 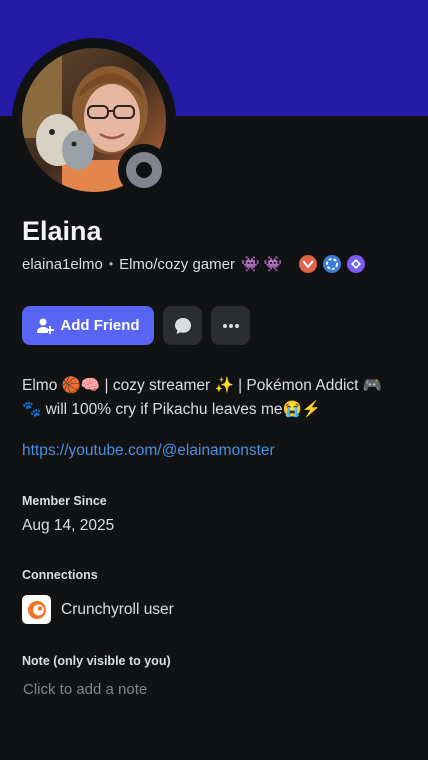 I want to click on note-input, so click(x=212, y=689).